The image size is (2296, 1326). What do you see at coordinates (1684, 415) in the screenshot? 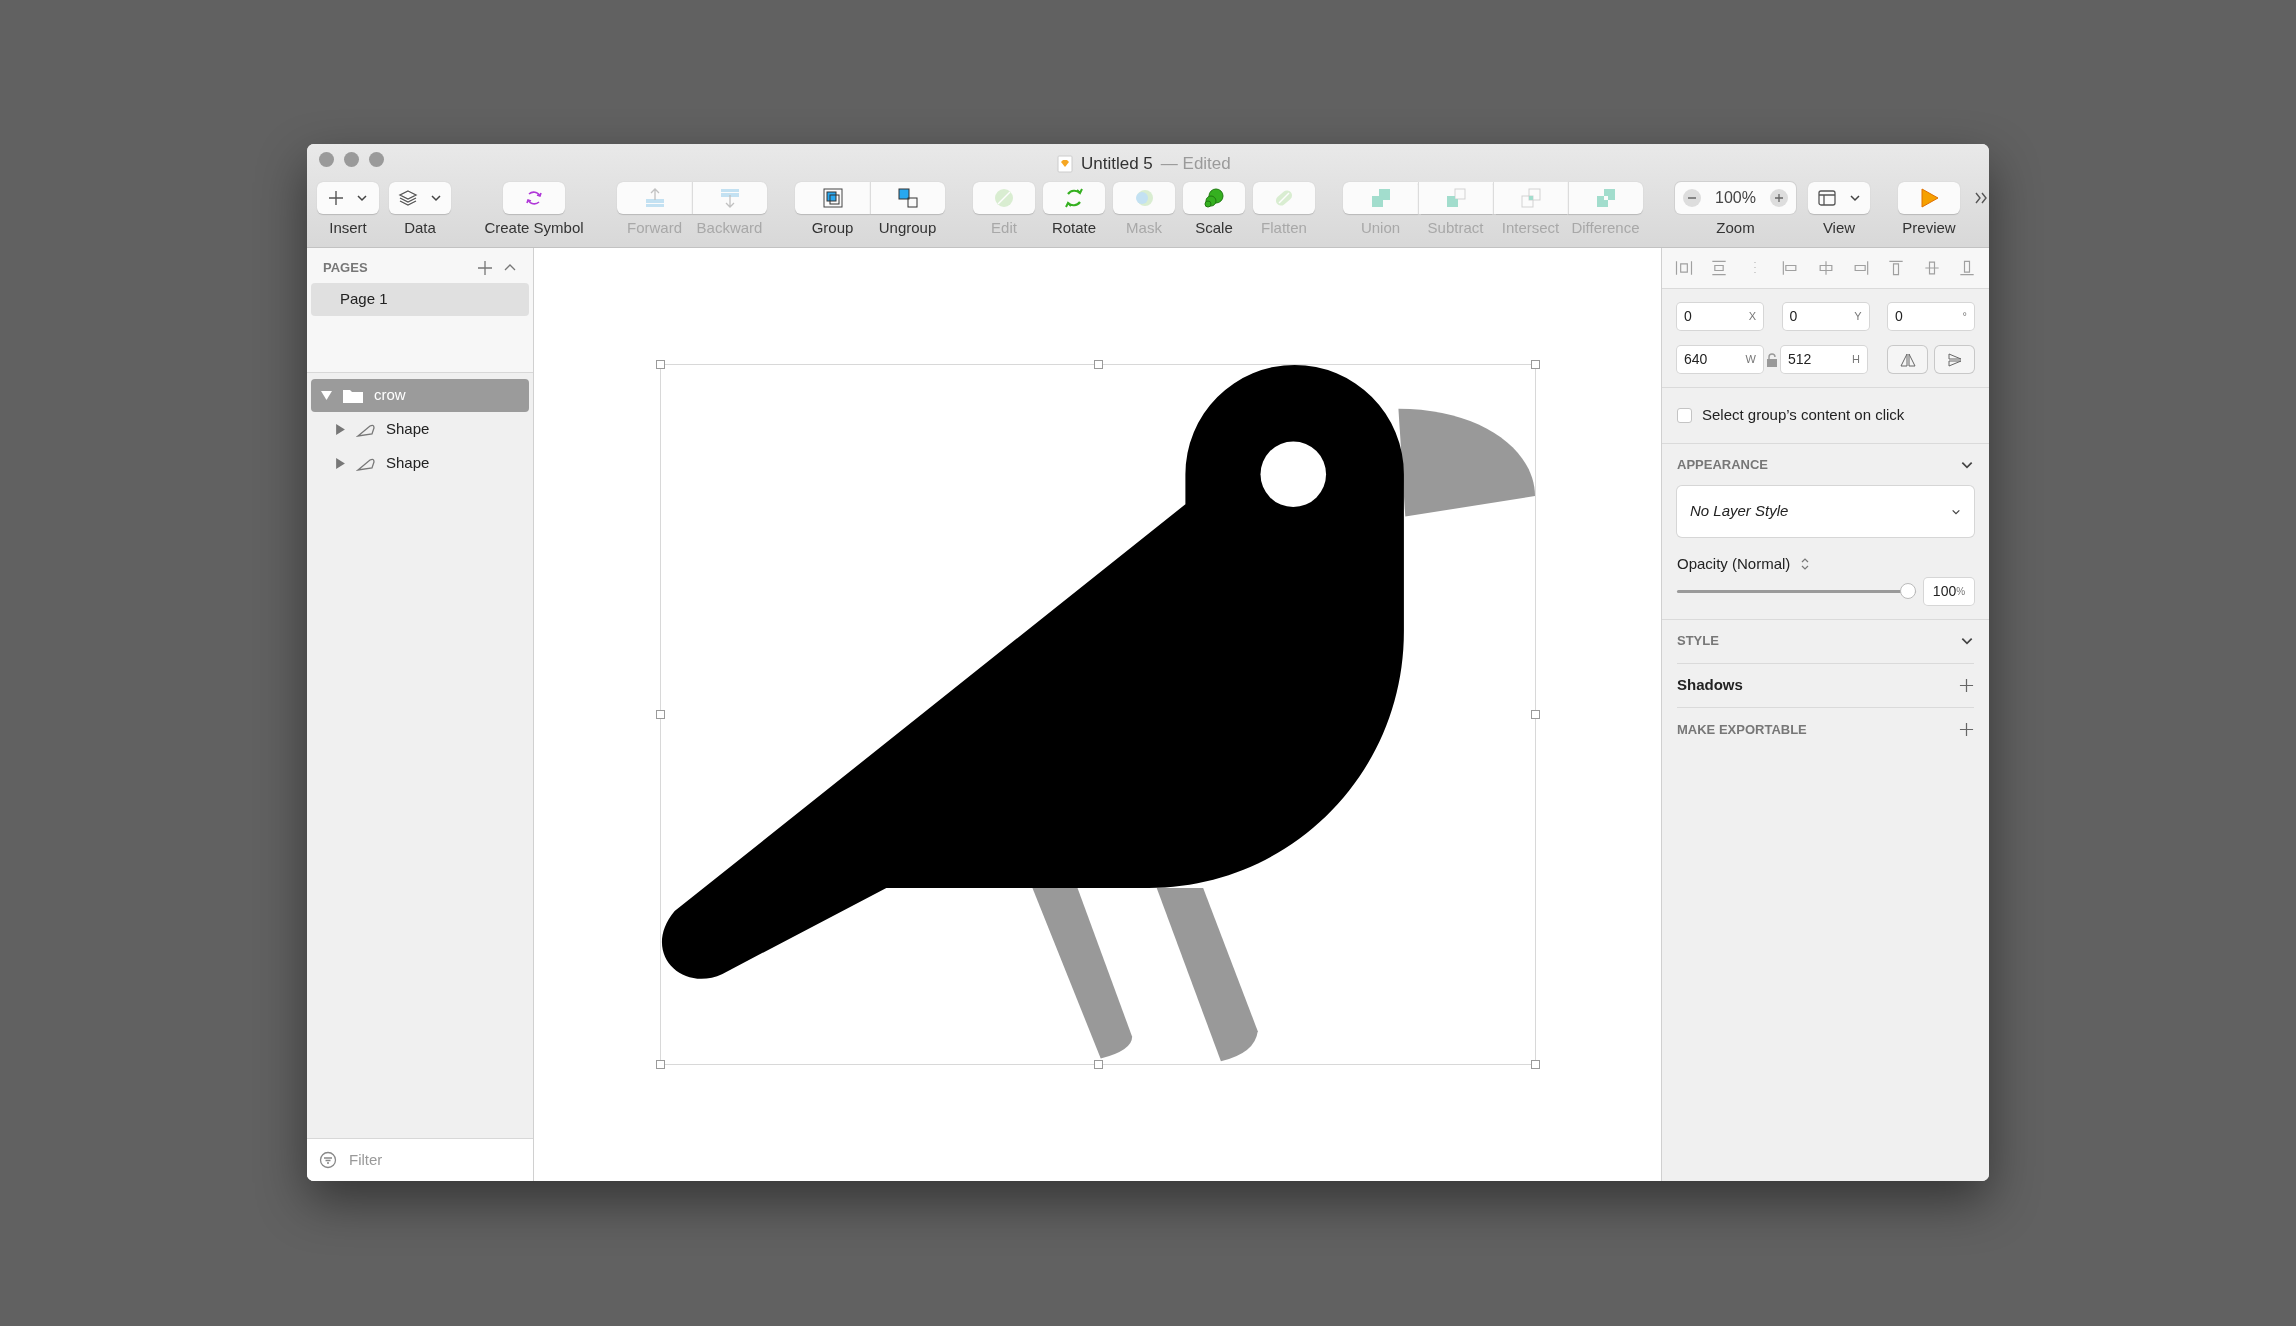
I see `checkbox` at bounding box center [1684, 415].